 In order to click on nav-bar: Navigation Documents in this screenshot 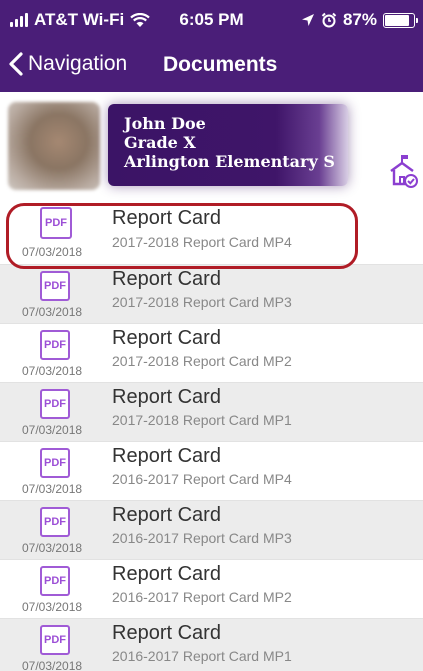, I will do `click(211, 66)`.